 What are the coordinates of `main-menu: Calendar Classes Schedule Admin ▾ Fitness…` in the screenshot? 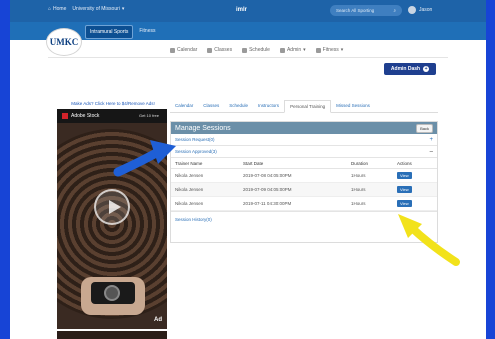 It's located at (256, 50).